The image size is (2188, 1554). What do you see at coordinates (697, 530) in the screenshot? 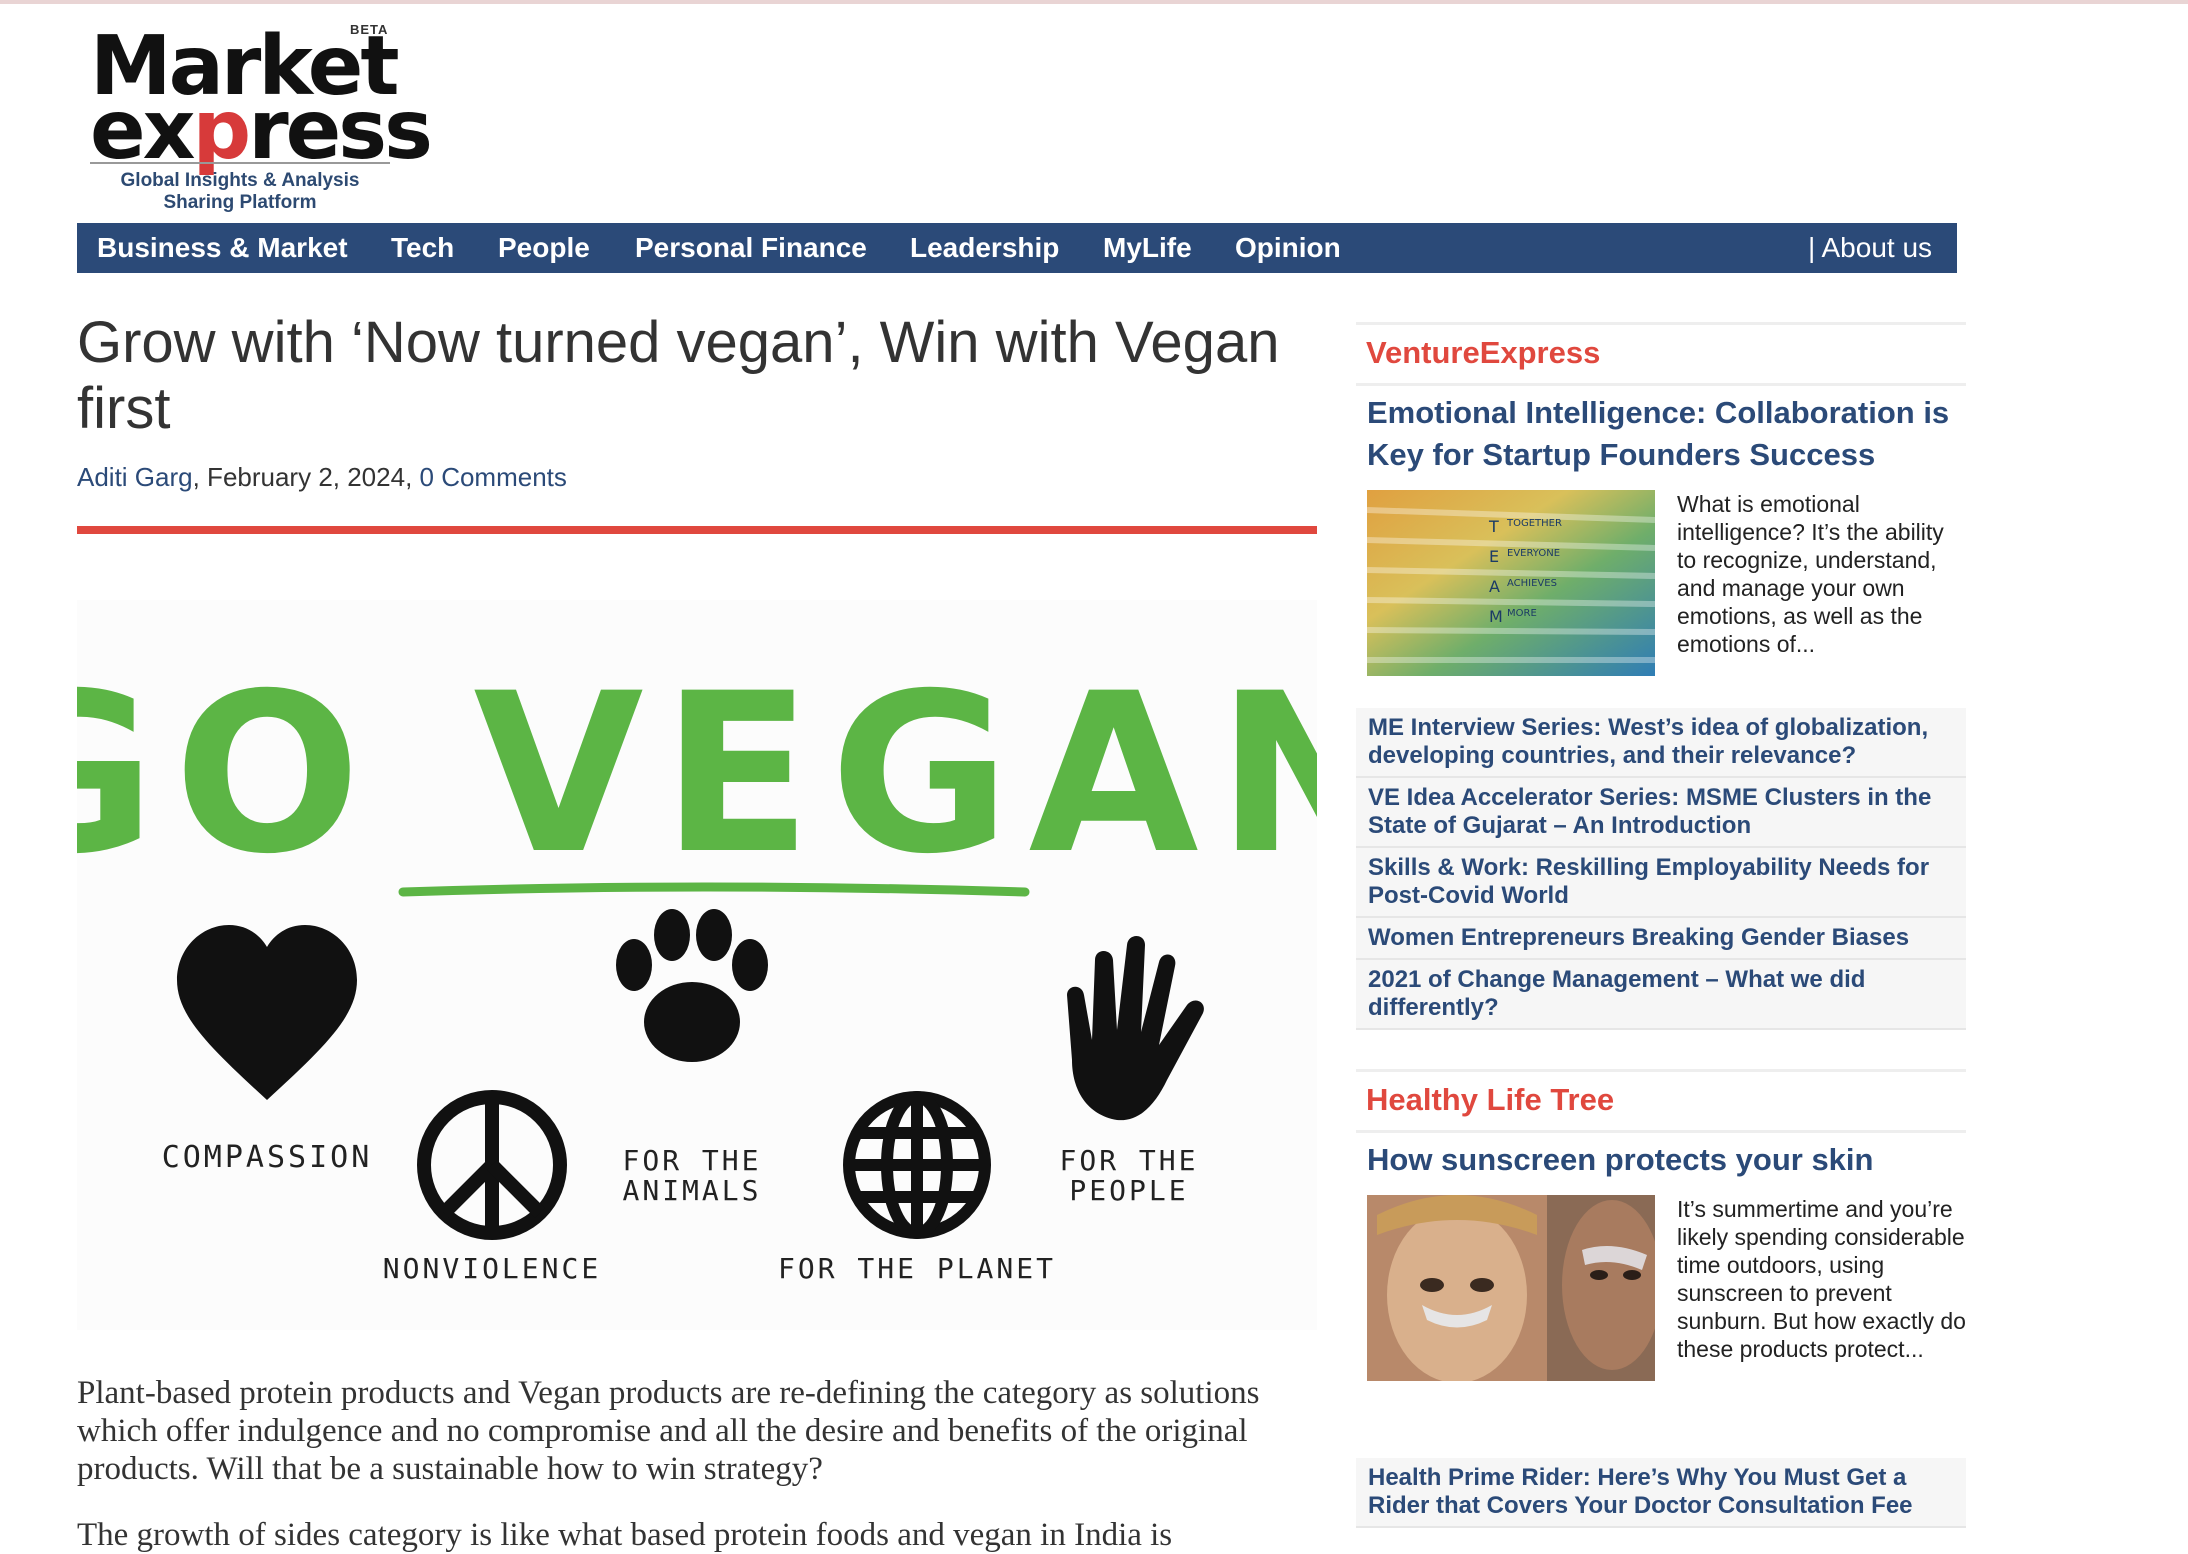
I see `title-divider` at bounding box center [697, 530].